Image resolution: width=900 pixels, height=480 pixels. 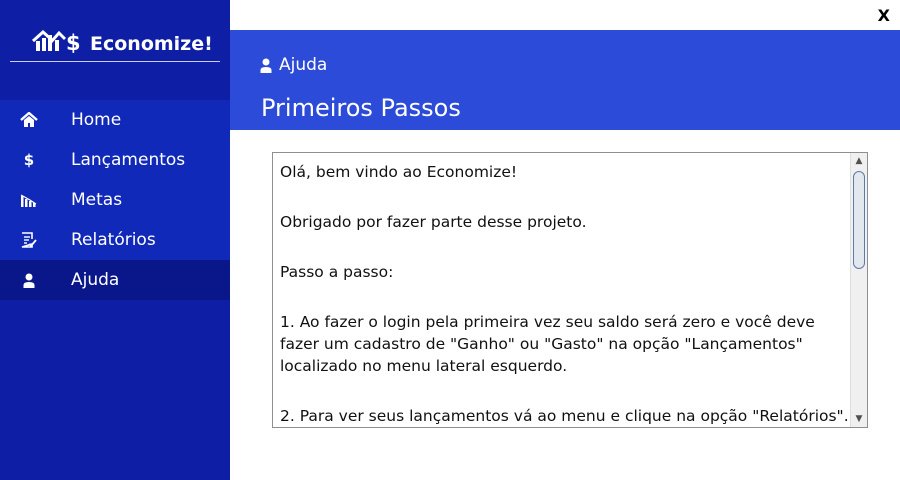 I want to click on vertical-scrollbar: ▲ ▼, so click(x=858, y=290).